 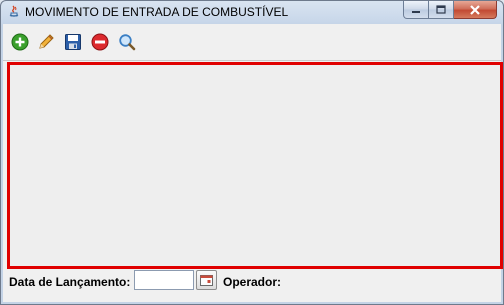 I want to click on minimize-icon, so click(x=416, y=11).